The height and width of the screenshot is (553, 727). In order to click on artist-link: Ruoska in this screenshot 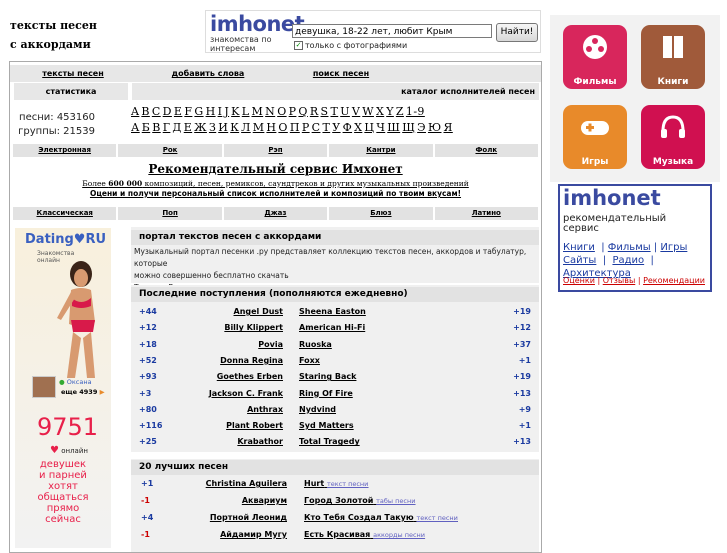, I will do `click(315, 345)`.